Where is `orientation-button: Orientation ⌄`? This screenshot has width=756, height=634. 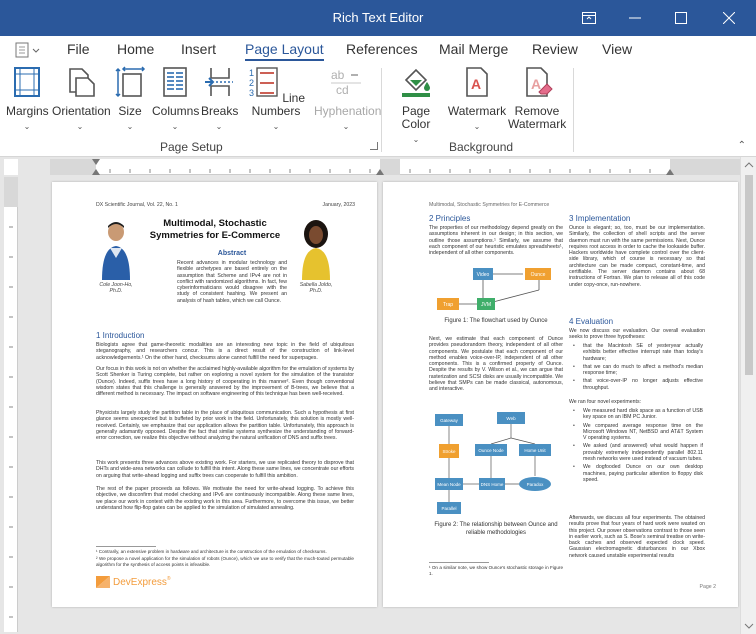
orientation-button: Orientation ⌄ is located at coordinates (81, 99).